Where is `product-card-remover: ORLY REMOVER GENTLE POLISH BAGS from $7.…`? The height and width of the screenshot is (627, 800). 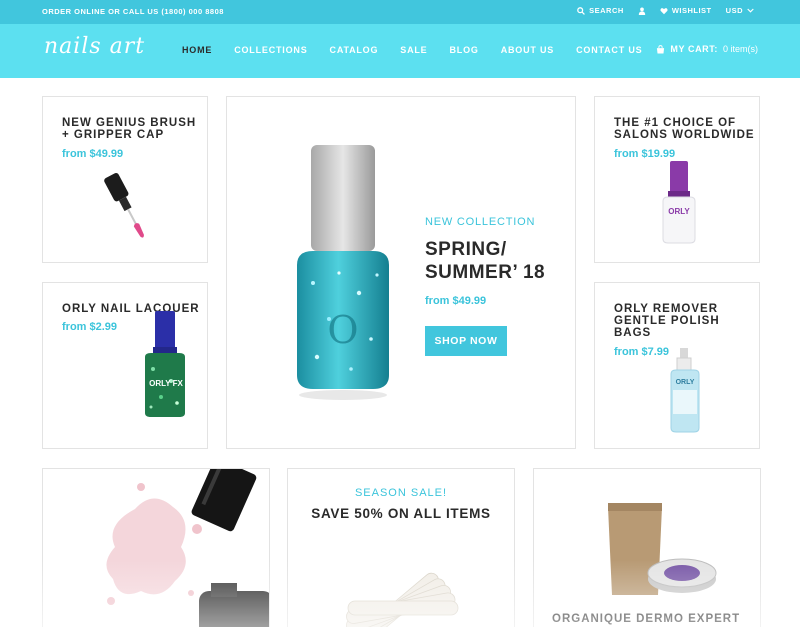
product-card-remover: ORLY REMOVER GENTLE POLISH BAGS from $7.… is located at coordinates (677, 365).